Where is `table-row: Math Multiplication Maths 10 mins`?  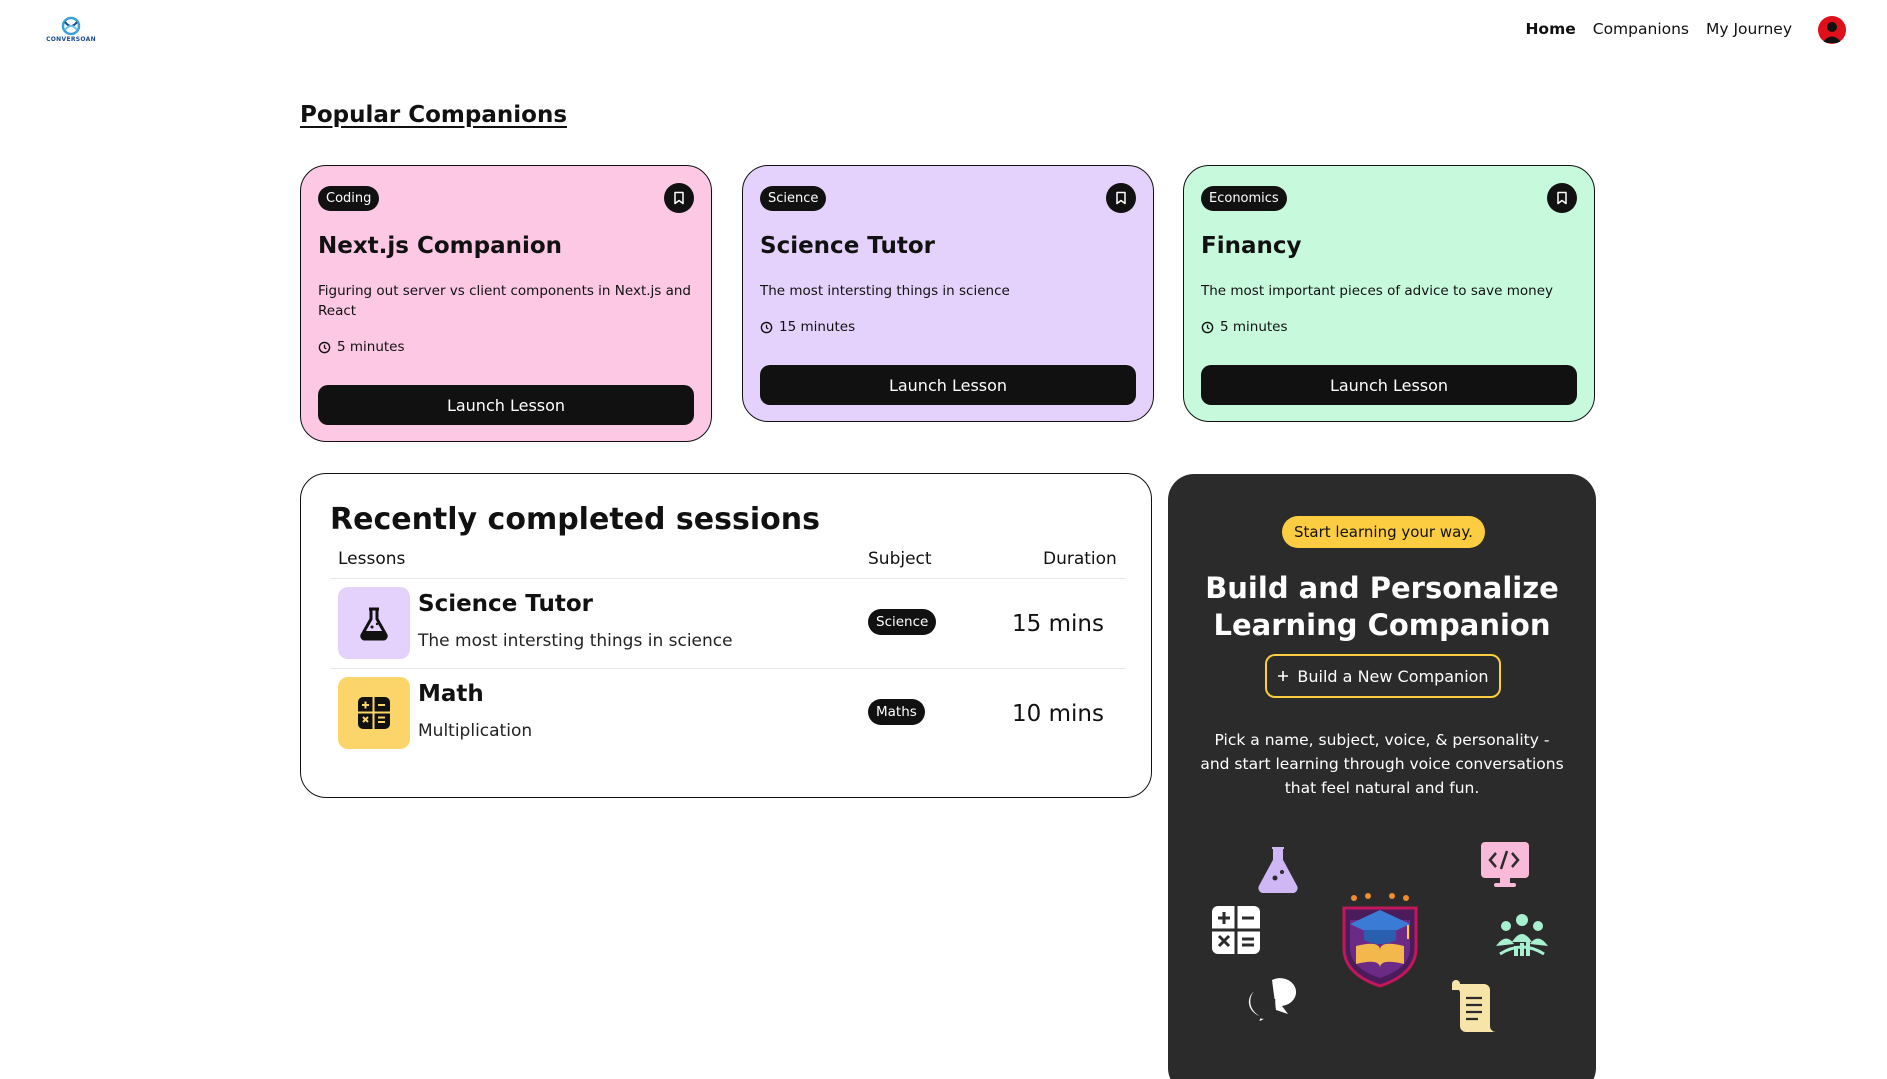 table-row: Math Multiplication Maths 10 mins is located at coordinates (728, 713).